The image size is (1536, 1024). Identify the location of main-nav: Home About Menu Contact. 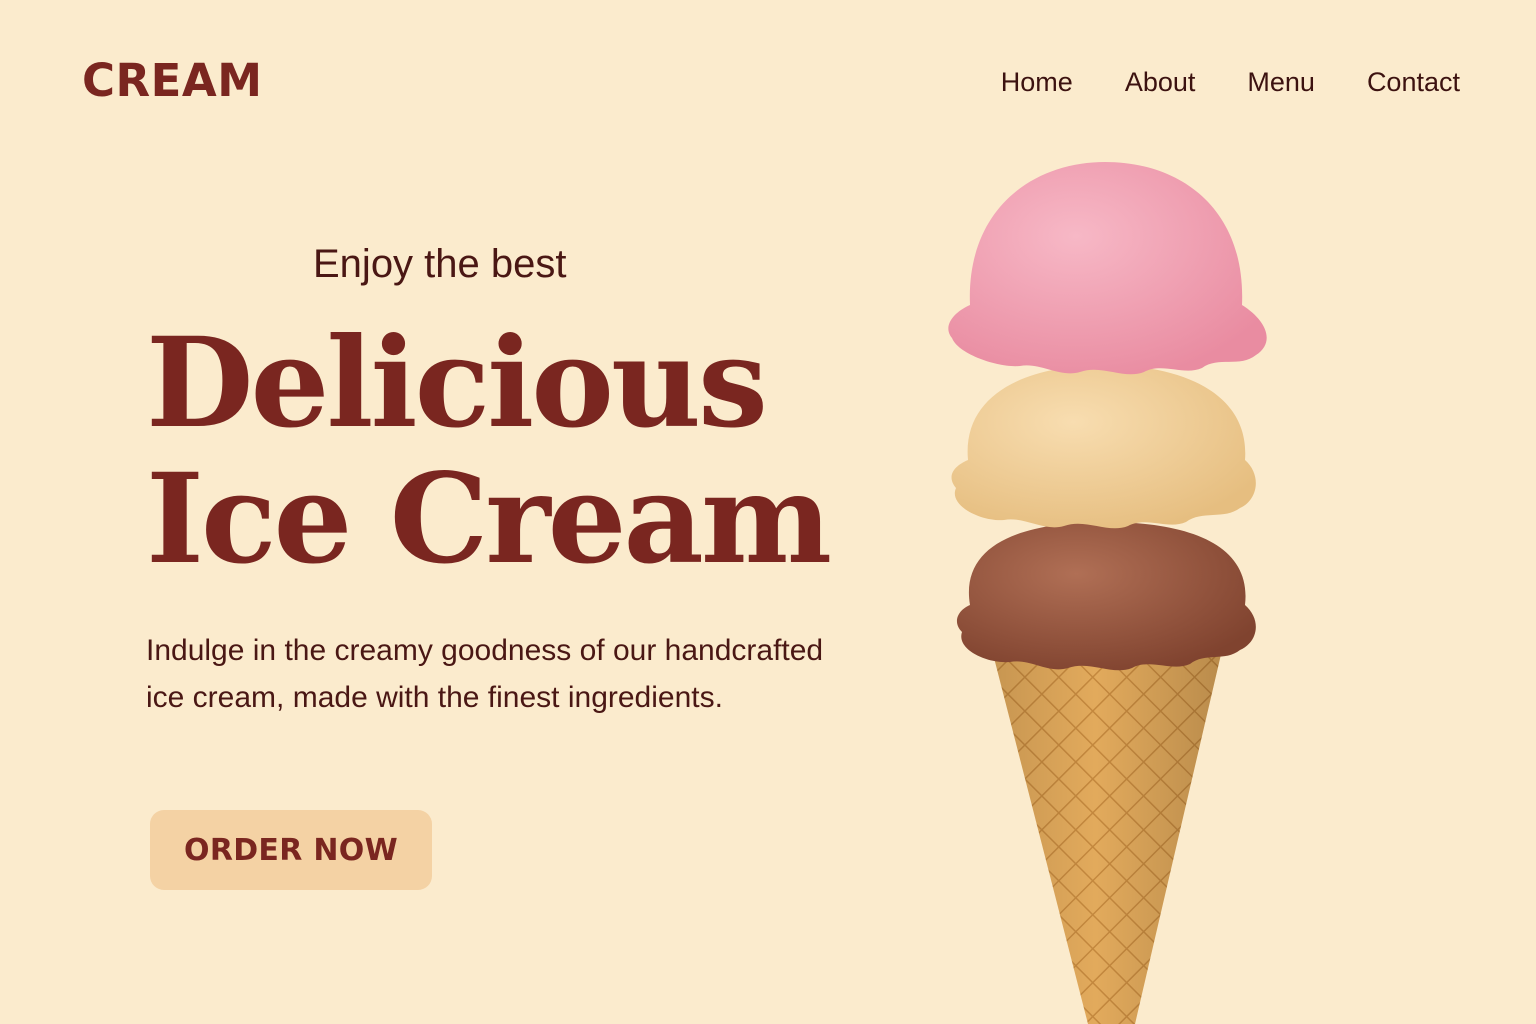
(1230, 82).